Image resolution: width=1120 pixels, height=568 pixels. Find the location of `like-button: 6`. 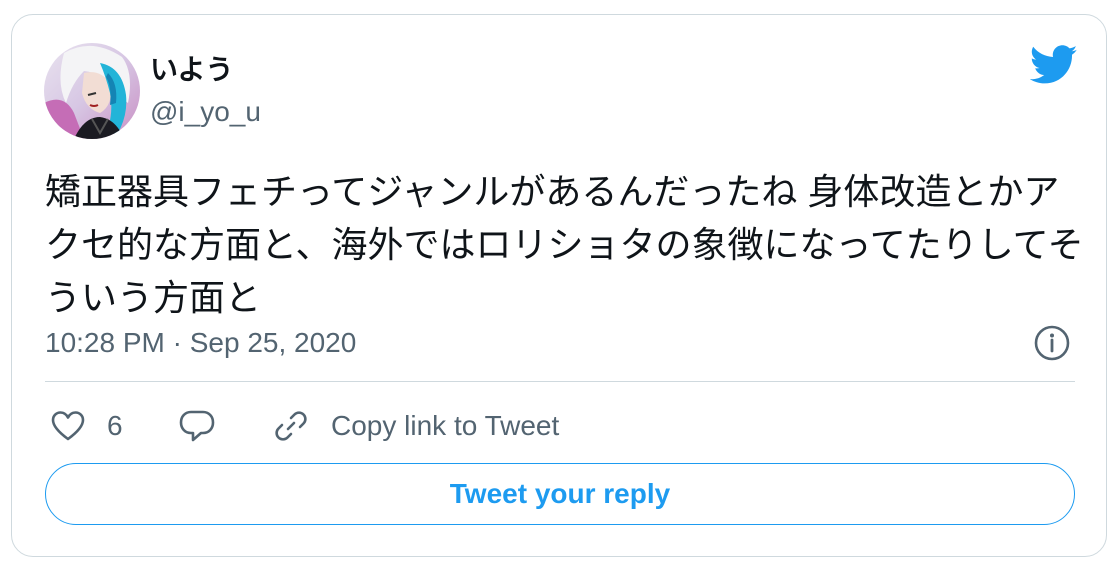

like-button: 6 is located at coordinates (87, 426).